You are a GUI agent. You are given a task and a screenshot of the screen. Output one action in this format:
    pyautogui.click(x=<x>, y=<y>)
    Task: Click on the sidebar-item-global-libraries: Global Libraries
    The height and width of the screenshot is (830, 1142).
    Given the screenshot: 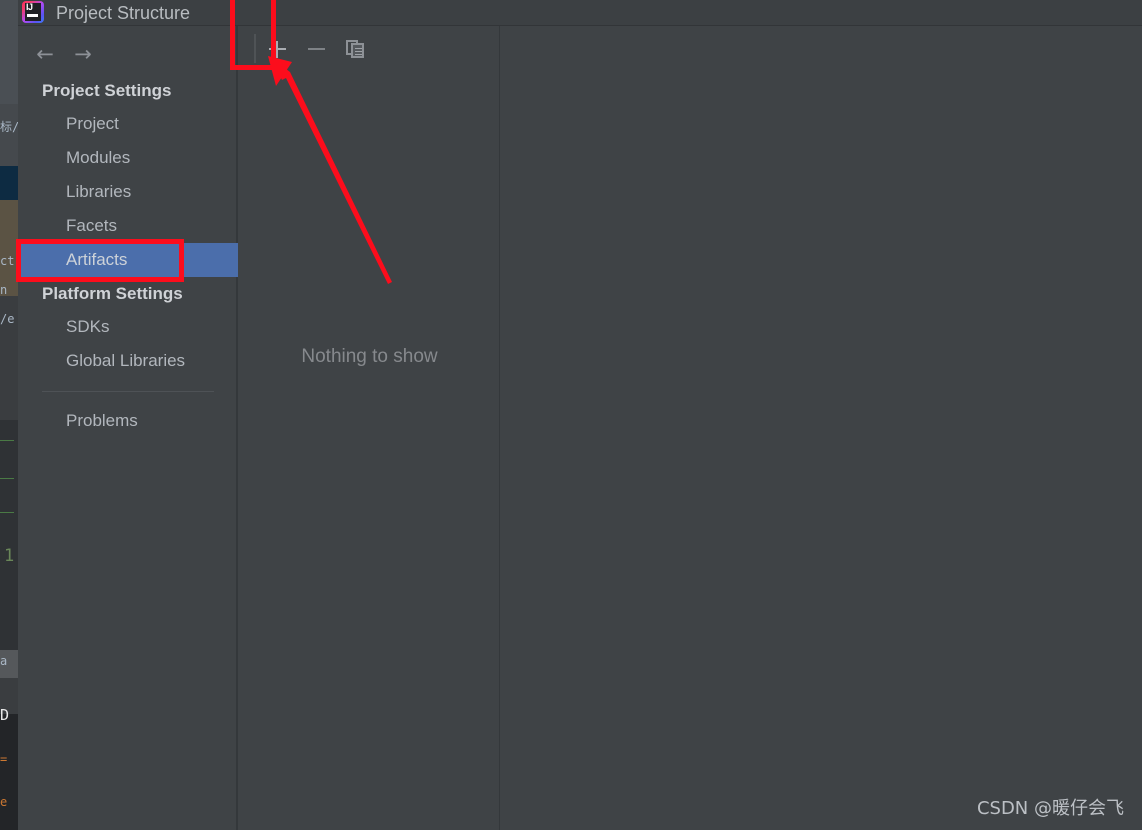 What is the action you would take?
    pyautogui.click(x=128, y=361)
    